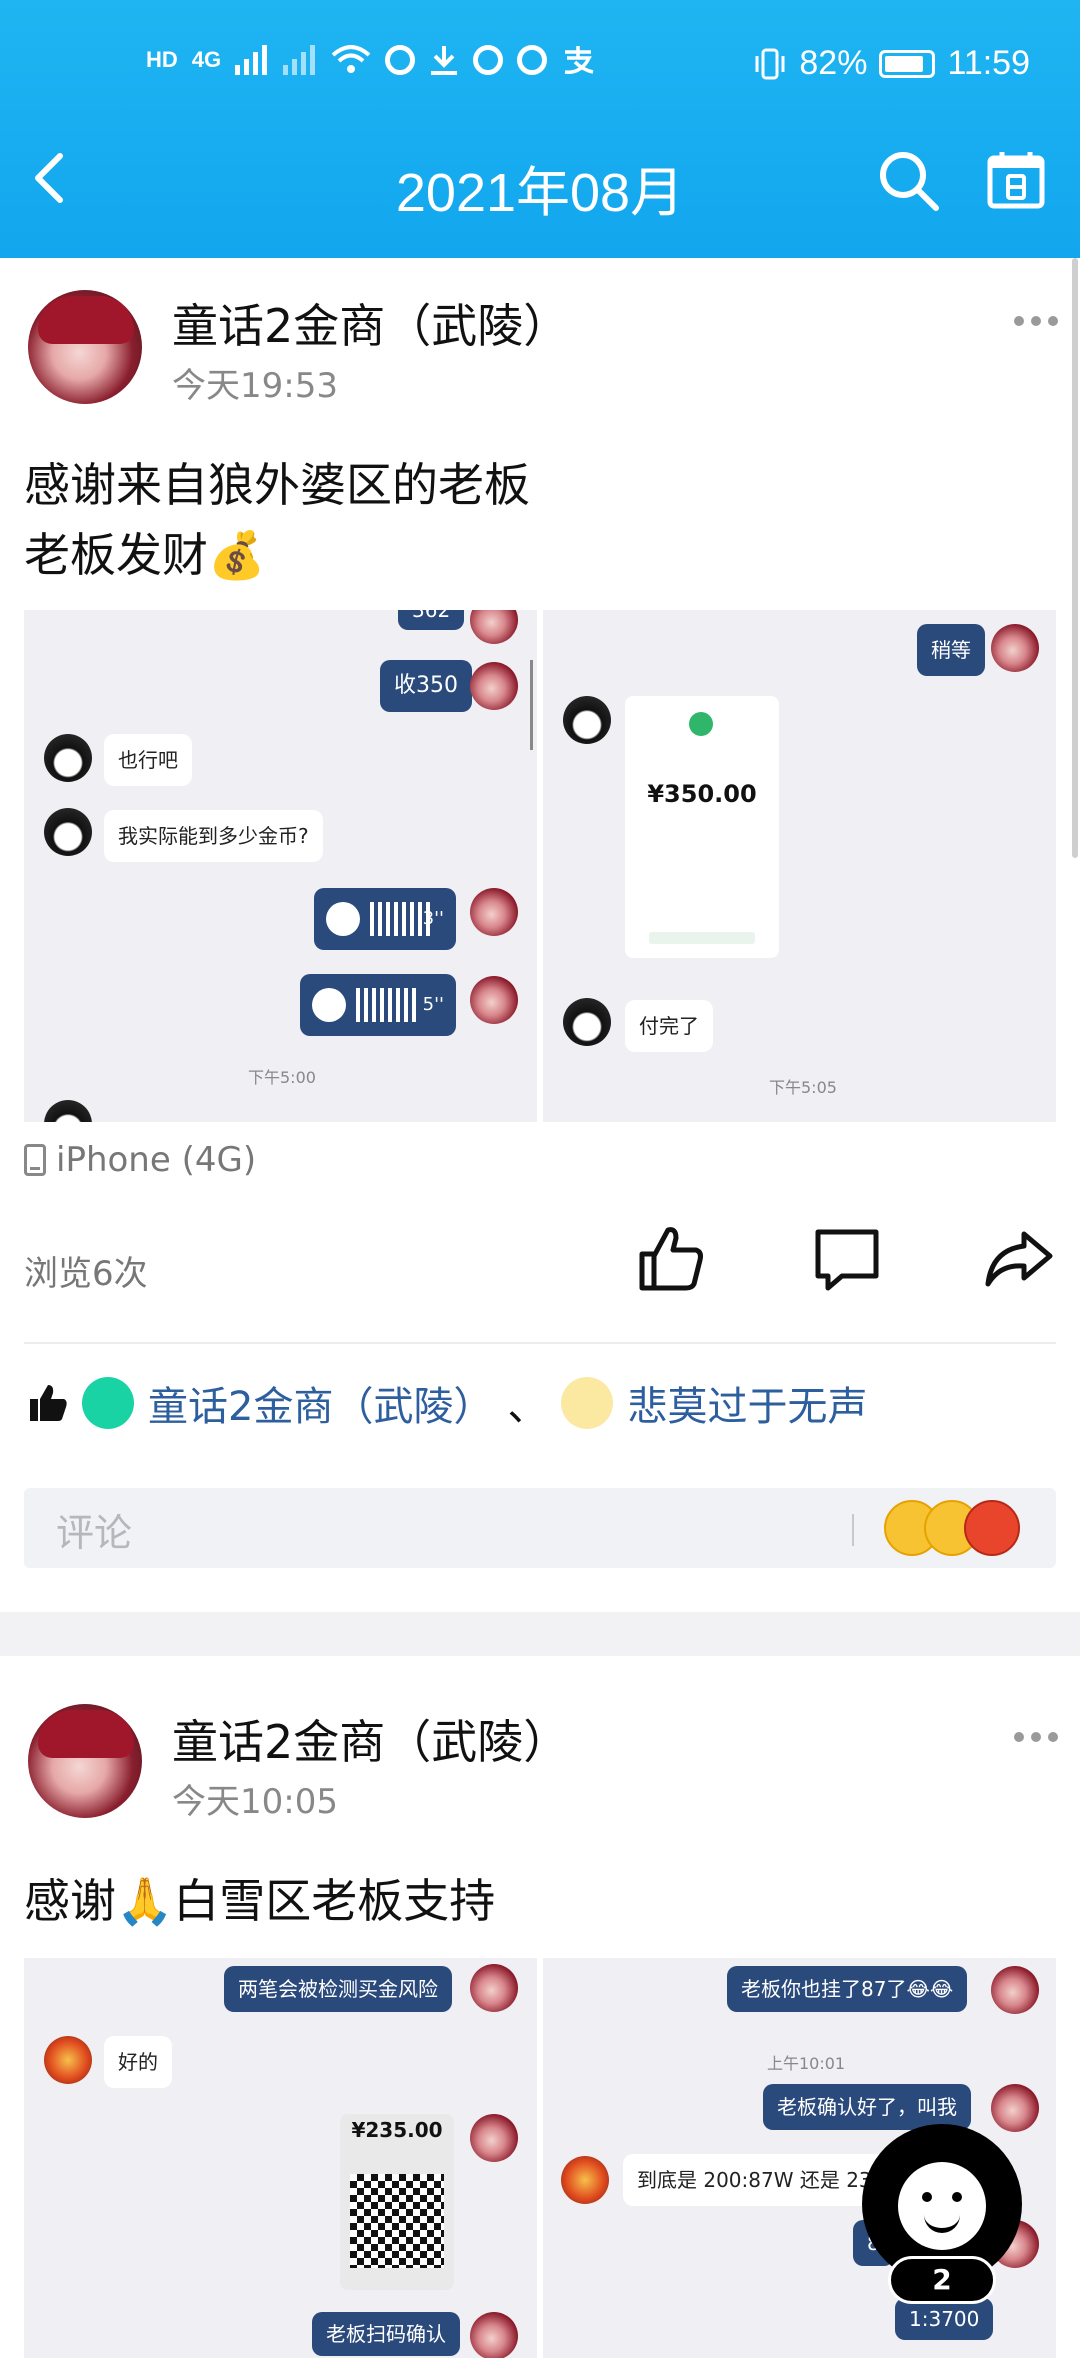 The width and height of the screenshot is (1080, 2358). Describe the element at coordinates (806, 2063) in the screenshot. I see `chat-timestamp: 上午10:01` at that location.